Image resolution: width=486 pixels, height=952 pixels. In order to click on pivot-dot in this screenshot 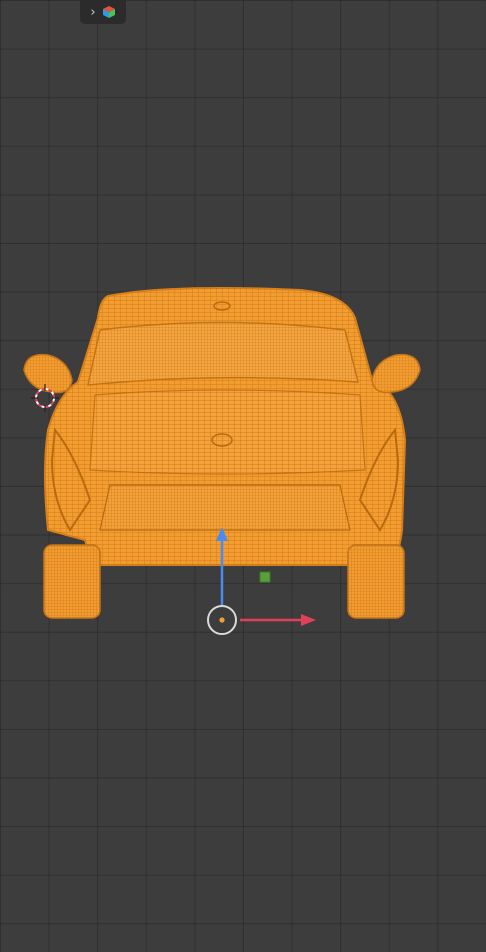, I will do `click(222, 620)`.